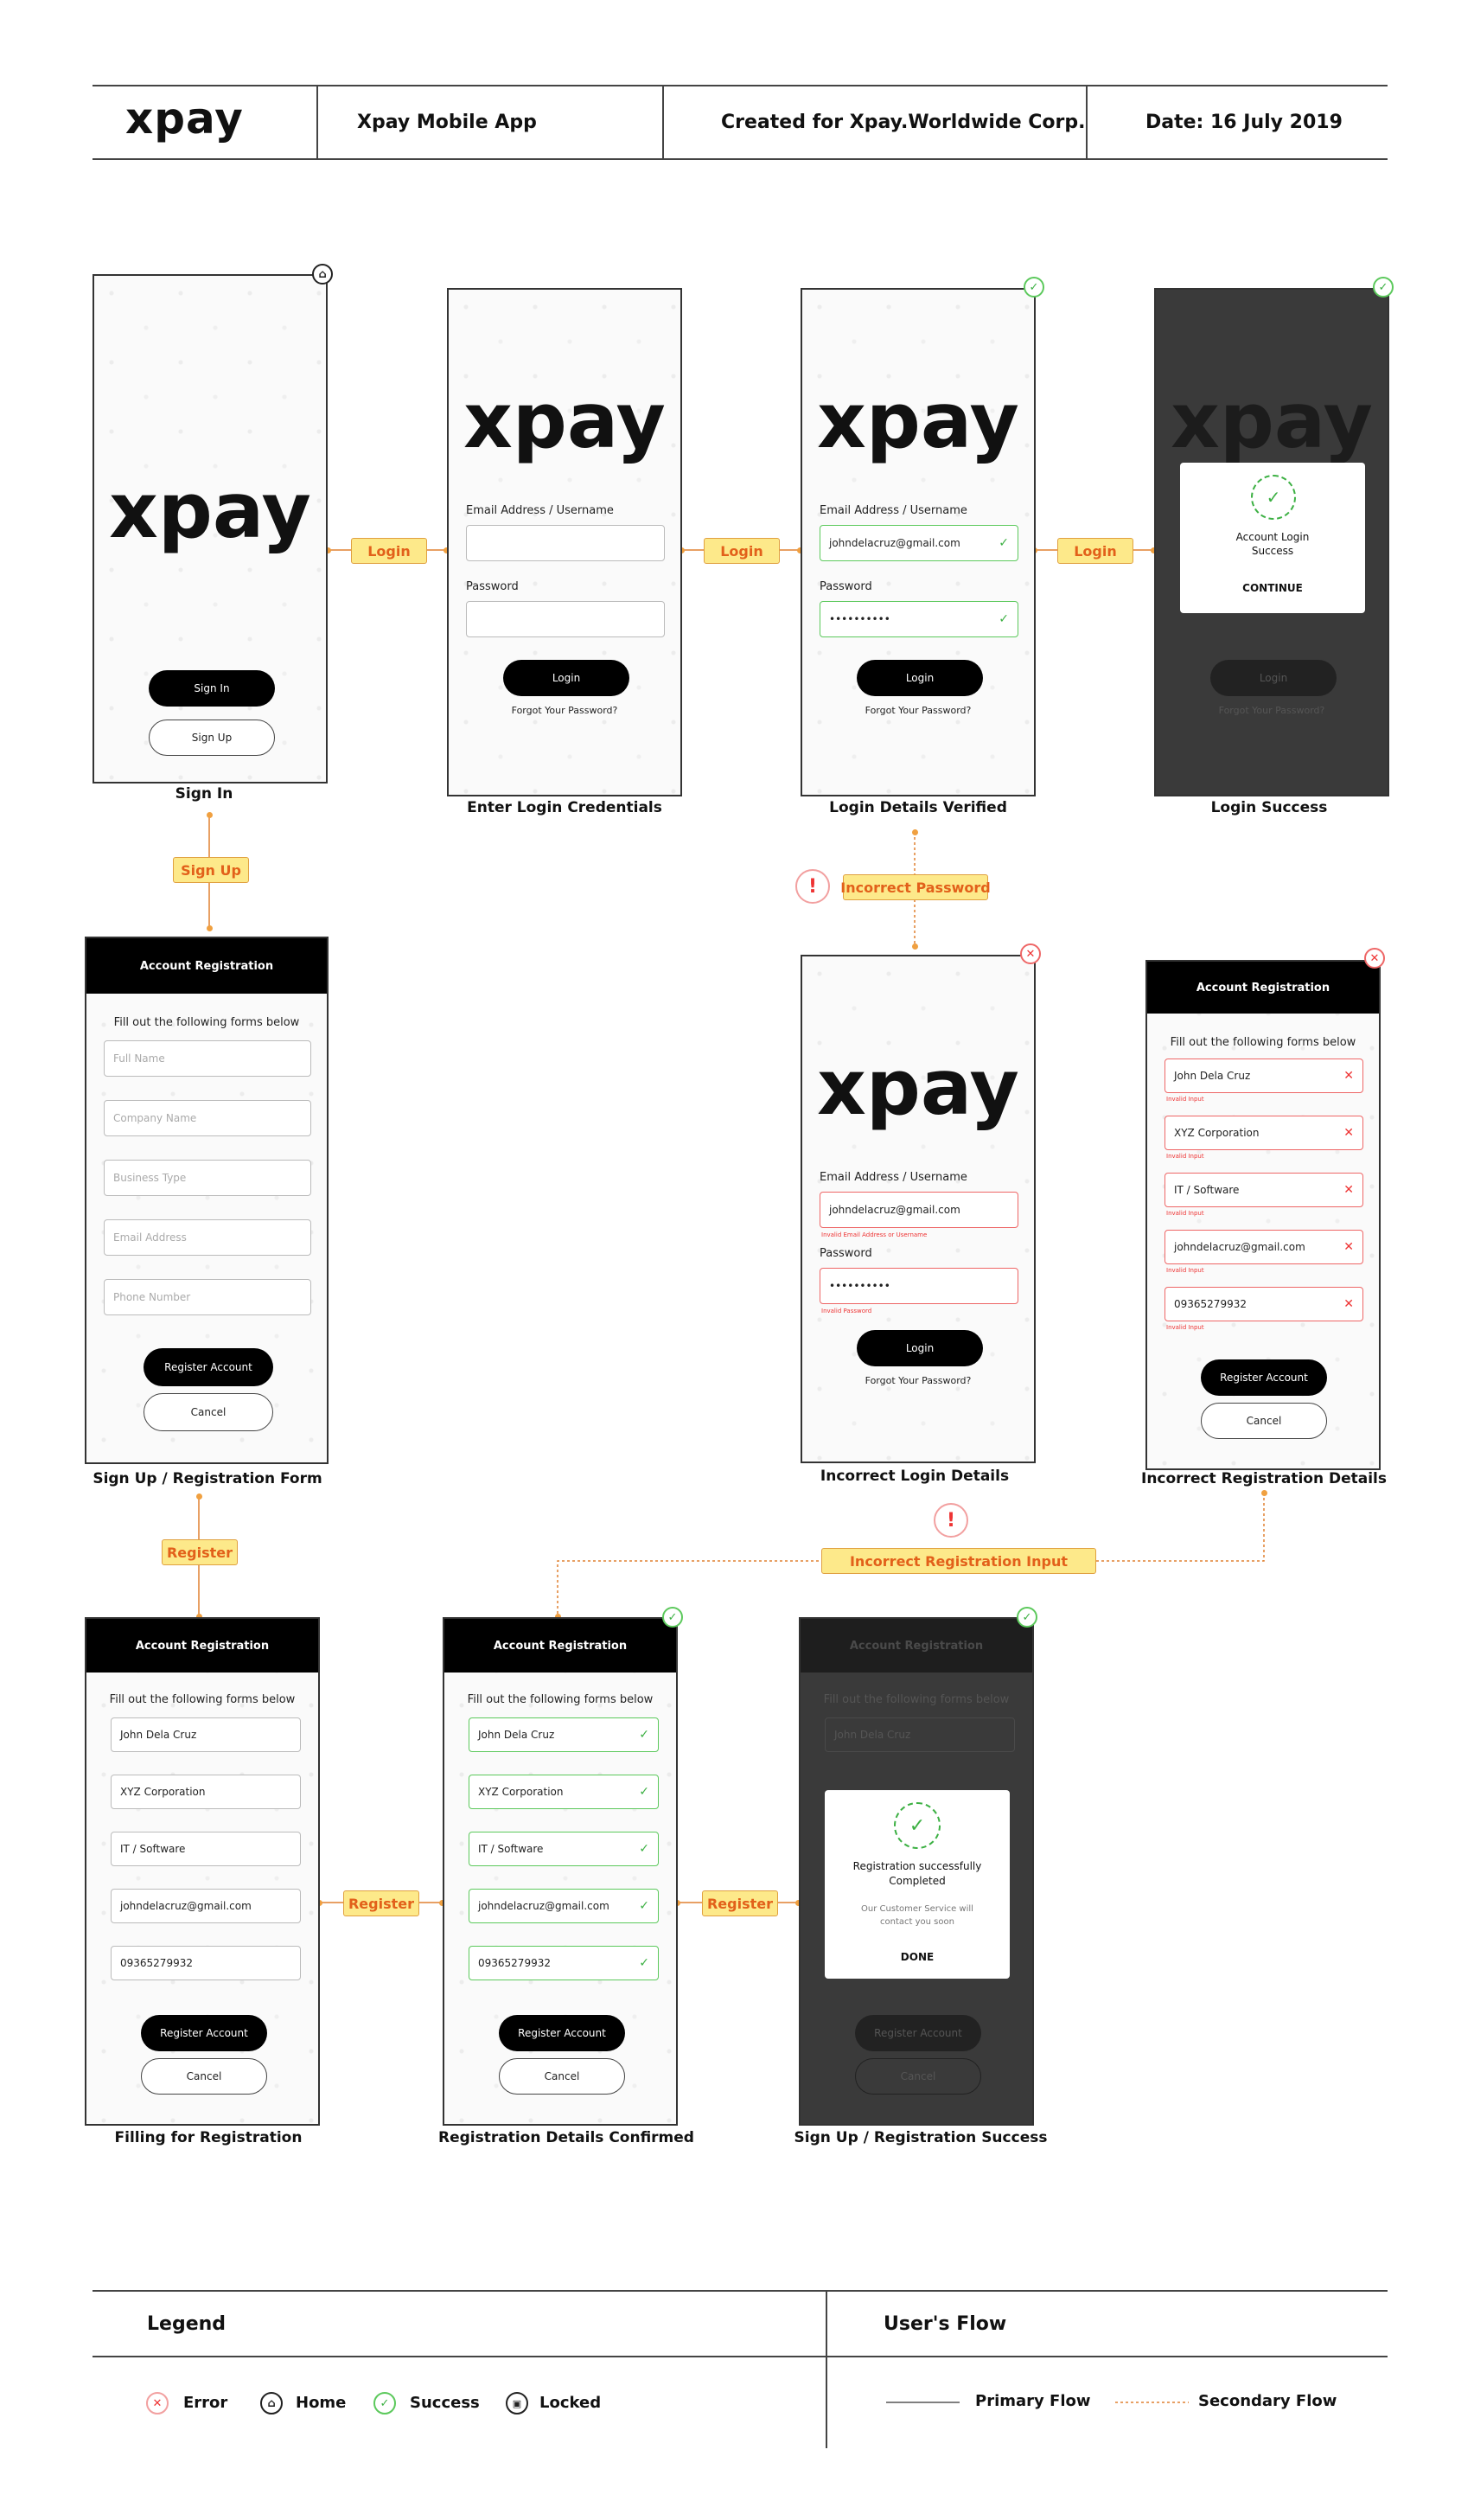 This screenshot has height=2520, width=1474. What do you see at coordinates (917, 1957) in the screenshot?
I see `done-button: DONE` at bounding box center [917, 1957].